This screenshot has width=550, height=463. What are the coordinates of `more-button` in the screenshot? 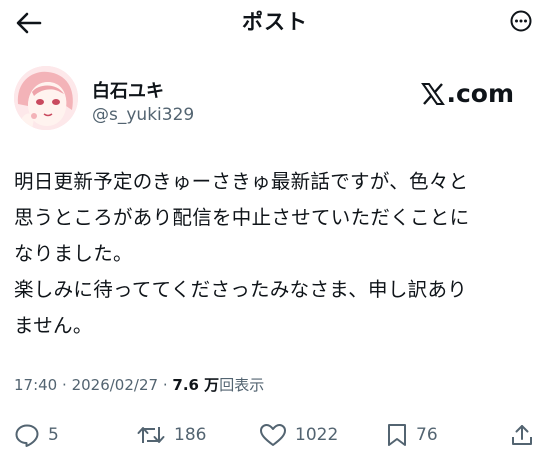 It's located at (521, 21).